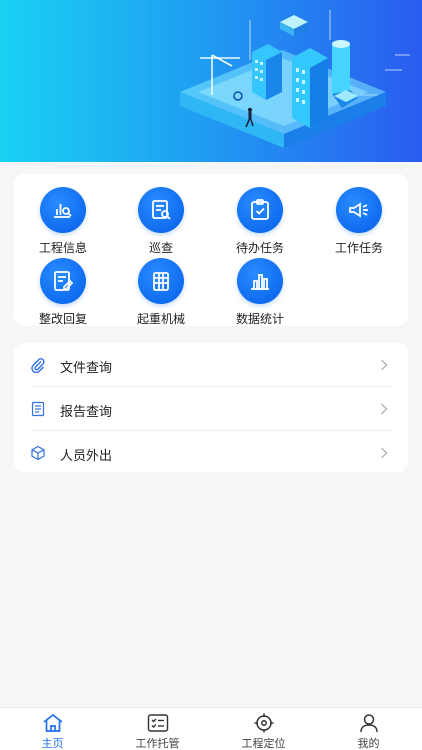  I want to click on chart-search-icon, so click(63, 210).